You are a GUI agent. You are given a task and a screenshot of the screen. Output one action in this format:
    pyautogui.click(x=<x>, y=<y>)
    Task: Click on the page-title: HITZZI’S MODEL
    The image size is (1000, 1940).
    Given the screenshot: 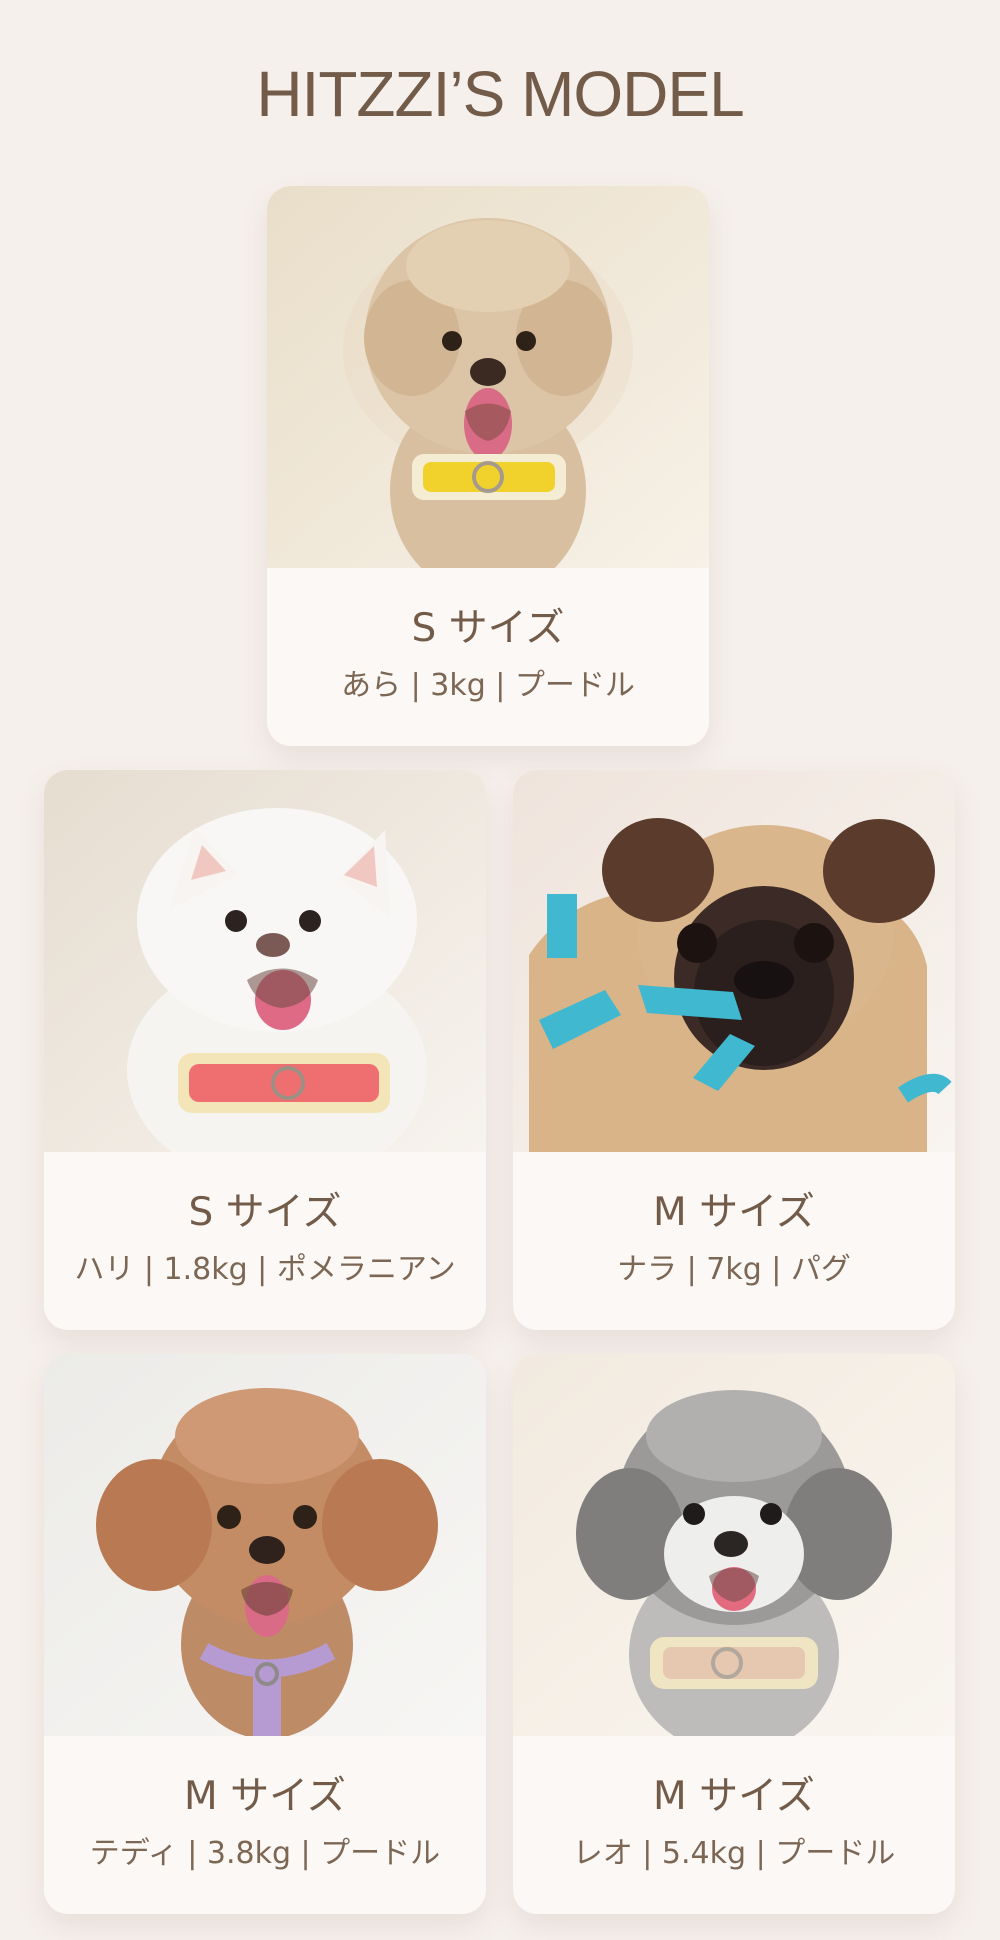 What is the action you would take?
    pyautogui.click(x=500, y=94)
    